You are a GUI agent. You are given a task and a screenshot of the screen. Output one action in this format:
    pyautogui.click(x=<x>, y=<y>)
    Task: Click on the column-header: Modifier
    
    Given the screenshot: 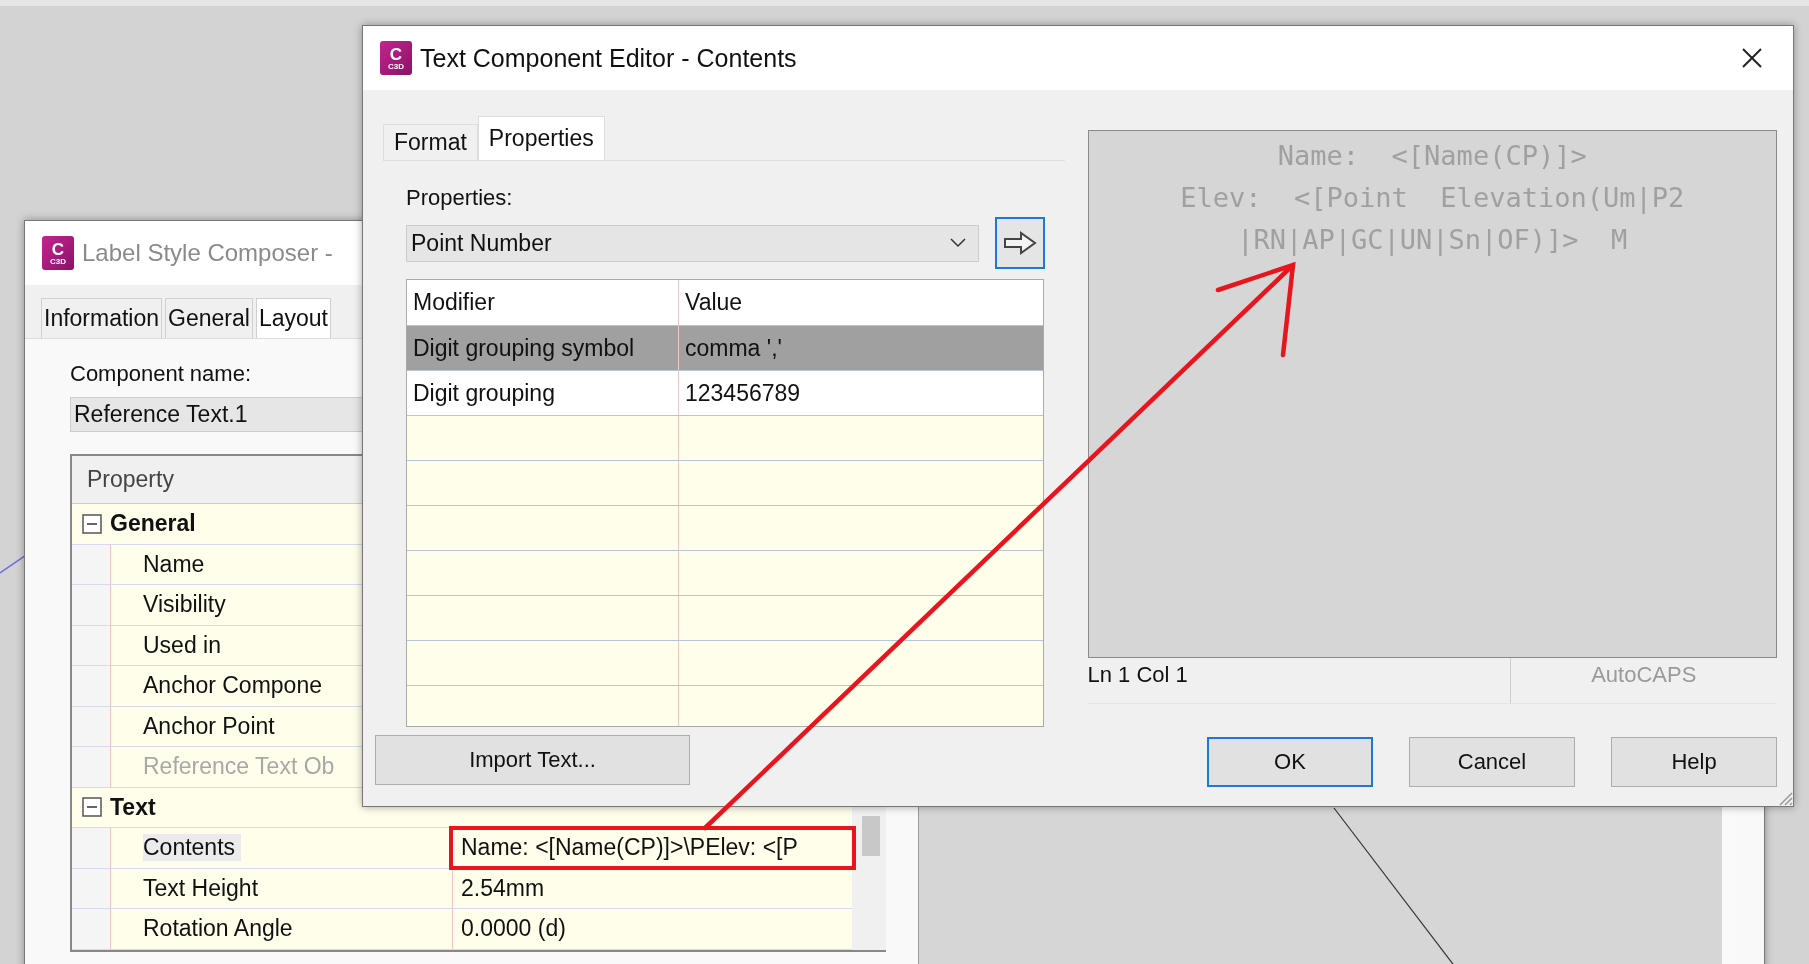 What is the action you would take?
    pyautogui.click(x=543, y=302)
    